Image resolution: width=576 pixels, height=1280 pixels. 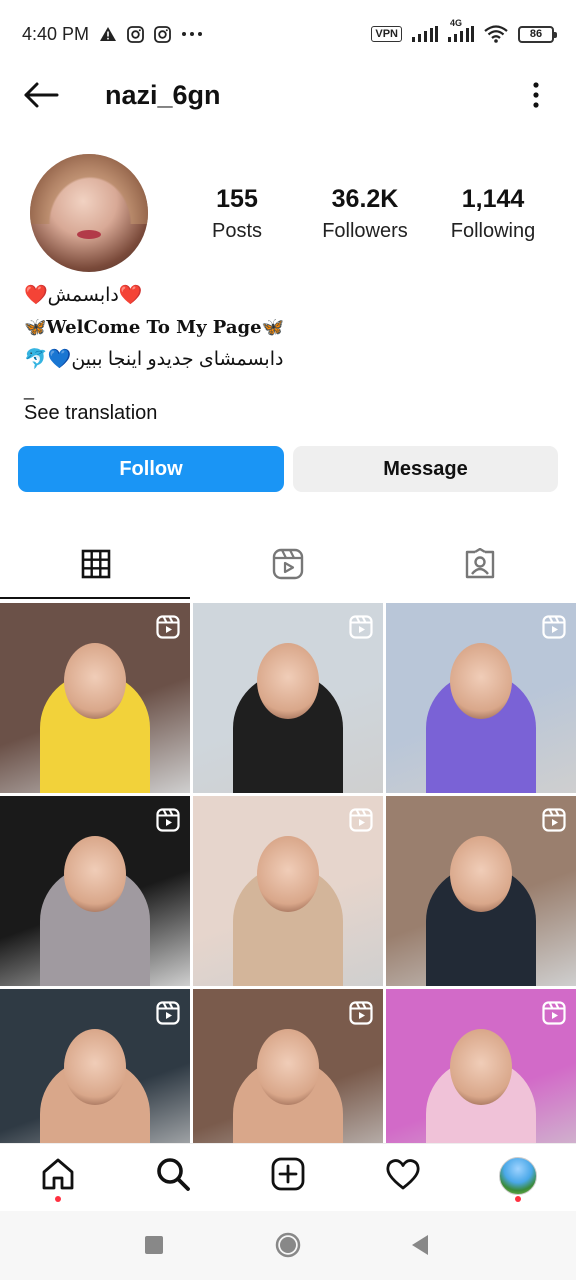 I want to click on recents-button, so click(x=154, y=1247).